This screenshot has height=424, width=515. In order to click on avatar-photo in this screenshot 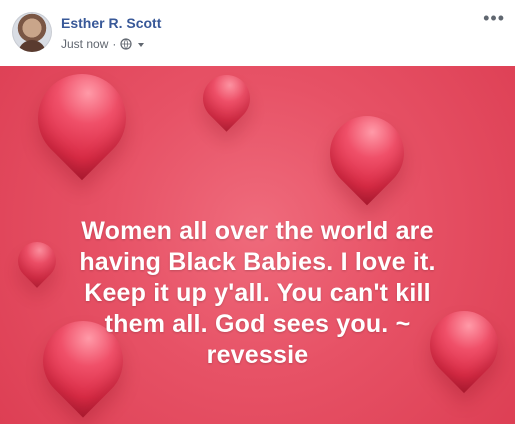, I will do `click(32, 46)`.